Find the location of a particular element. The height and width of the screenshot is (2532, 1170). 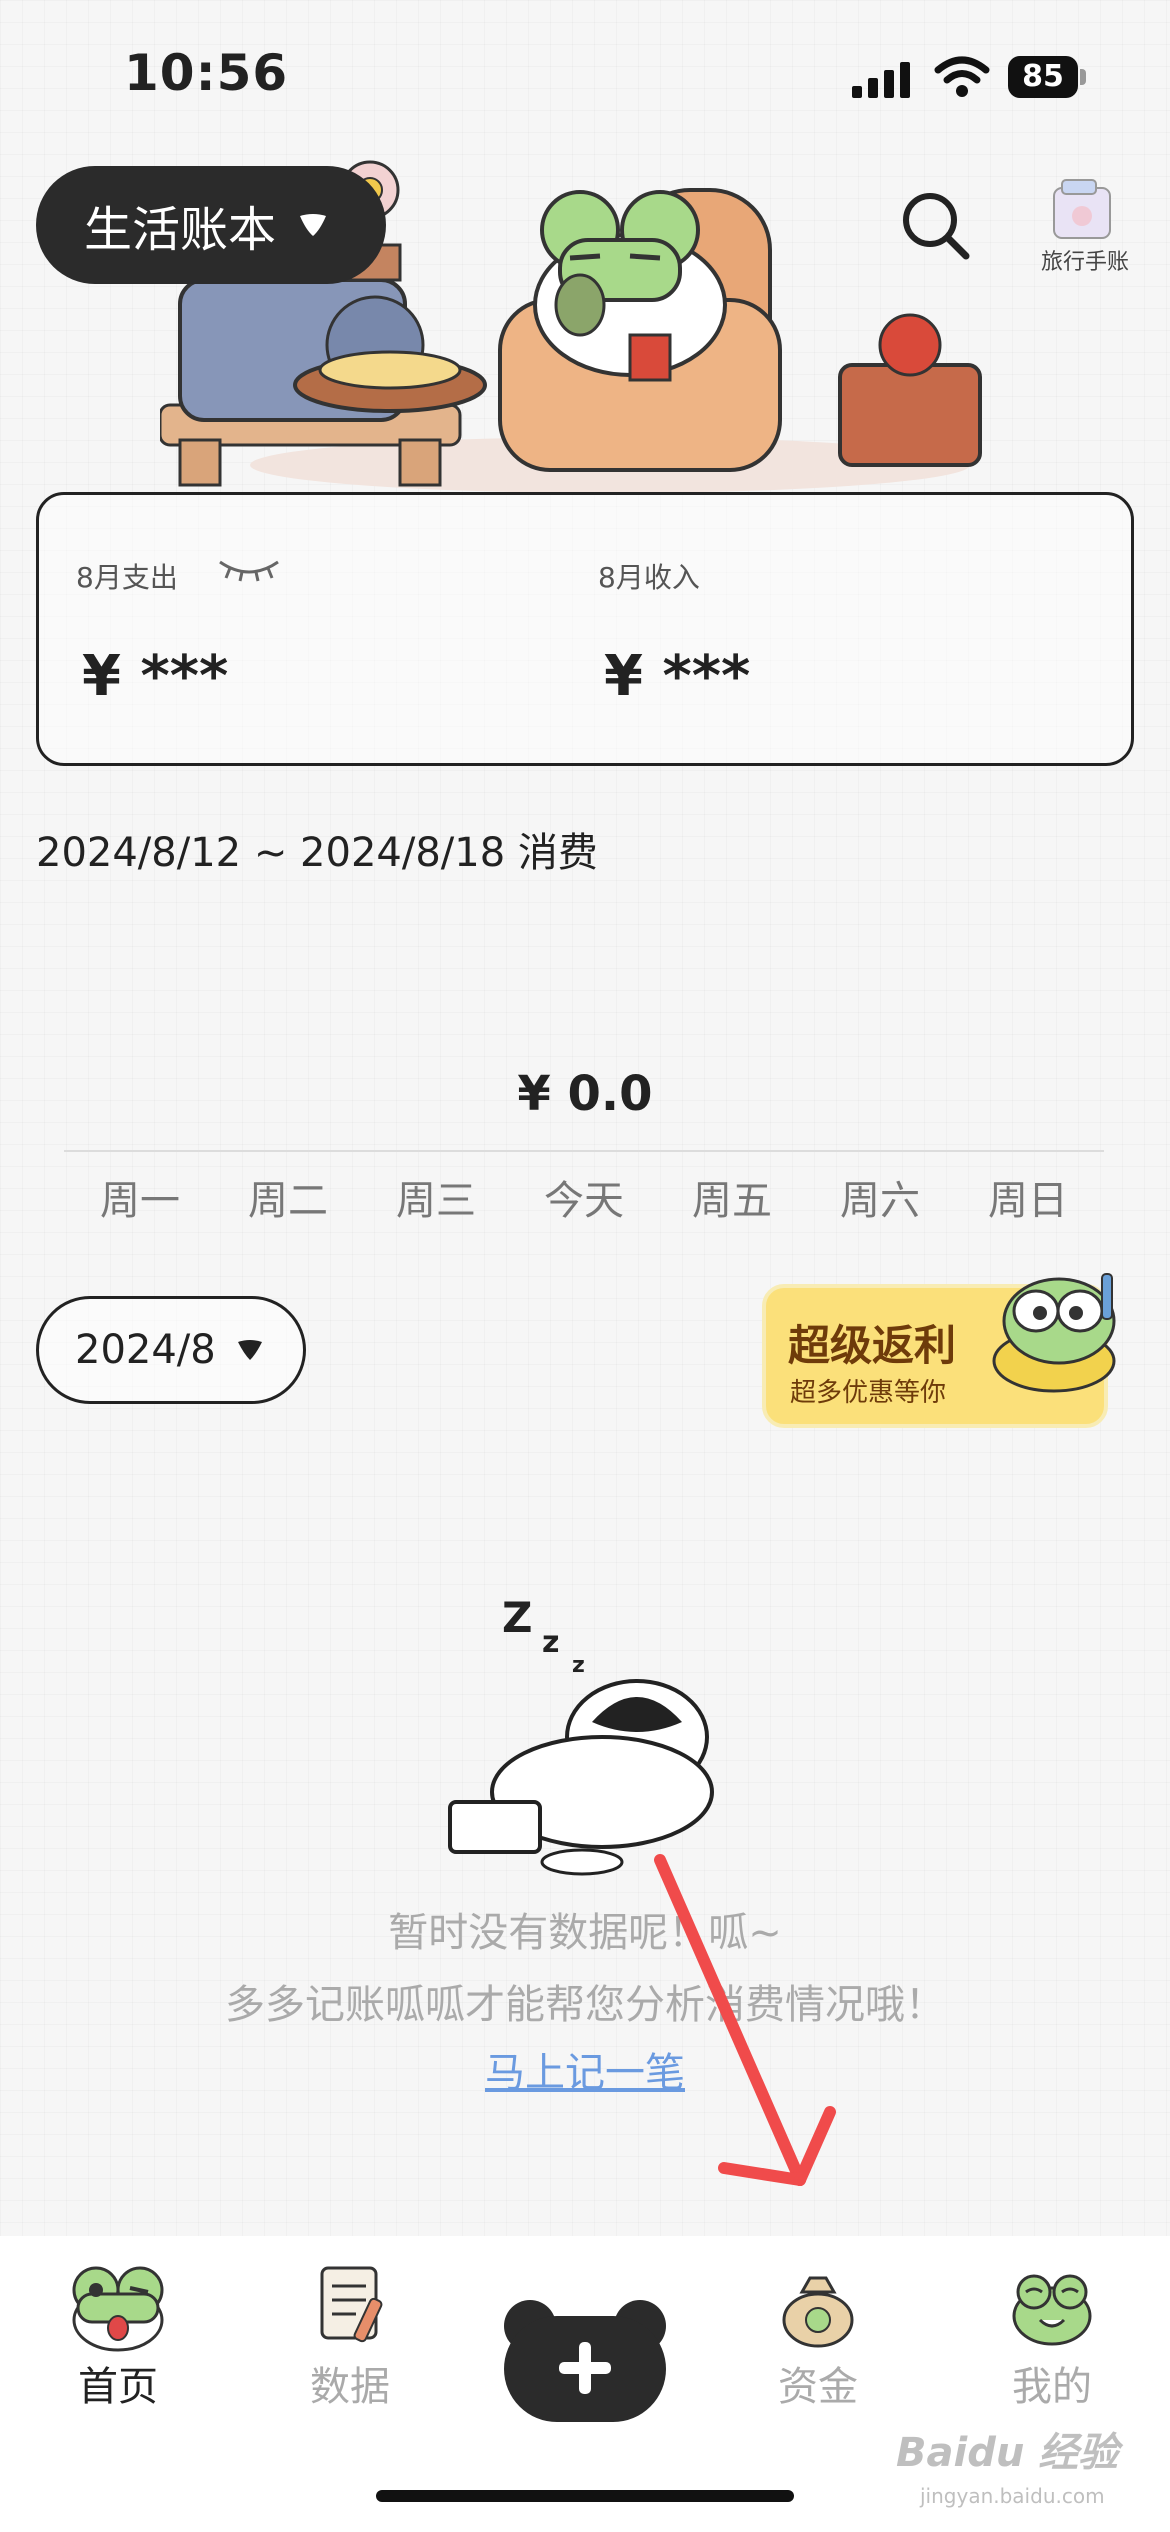

expense-label: 8月支出 is located at coordinates (127, 577).